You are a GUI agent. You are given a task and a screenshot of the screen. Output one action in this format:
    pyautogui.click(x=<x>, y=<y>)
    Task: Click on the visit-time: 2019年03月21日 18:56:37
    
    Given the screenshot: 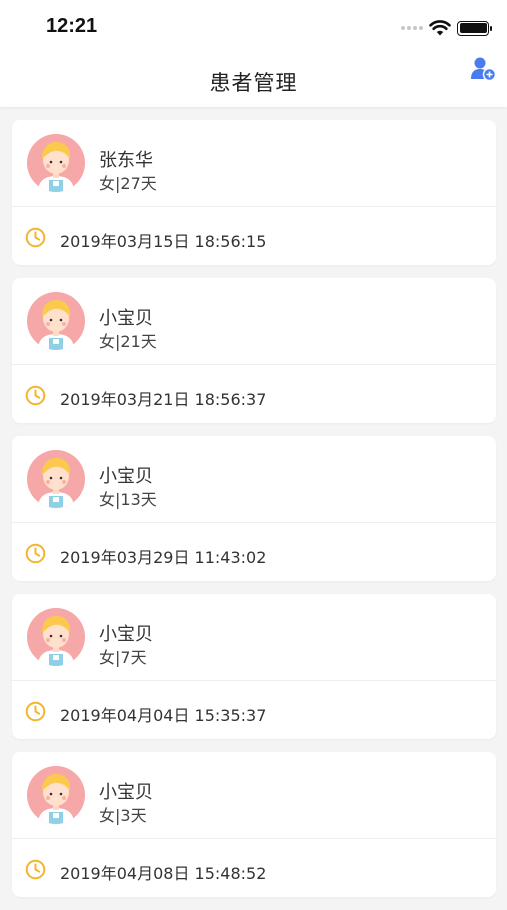 What is the action you would take?
    pyautogui.click(x=163, y=399)
    